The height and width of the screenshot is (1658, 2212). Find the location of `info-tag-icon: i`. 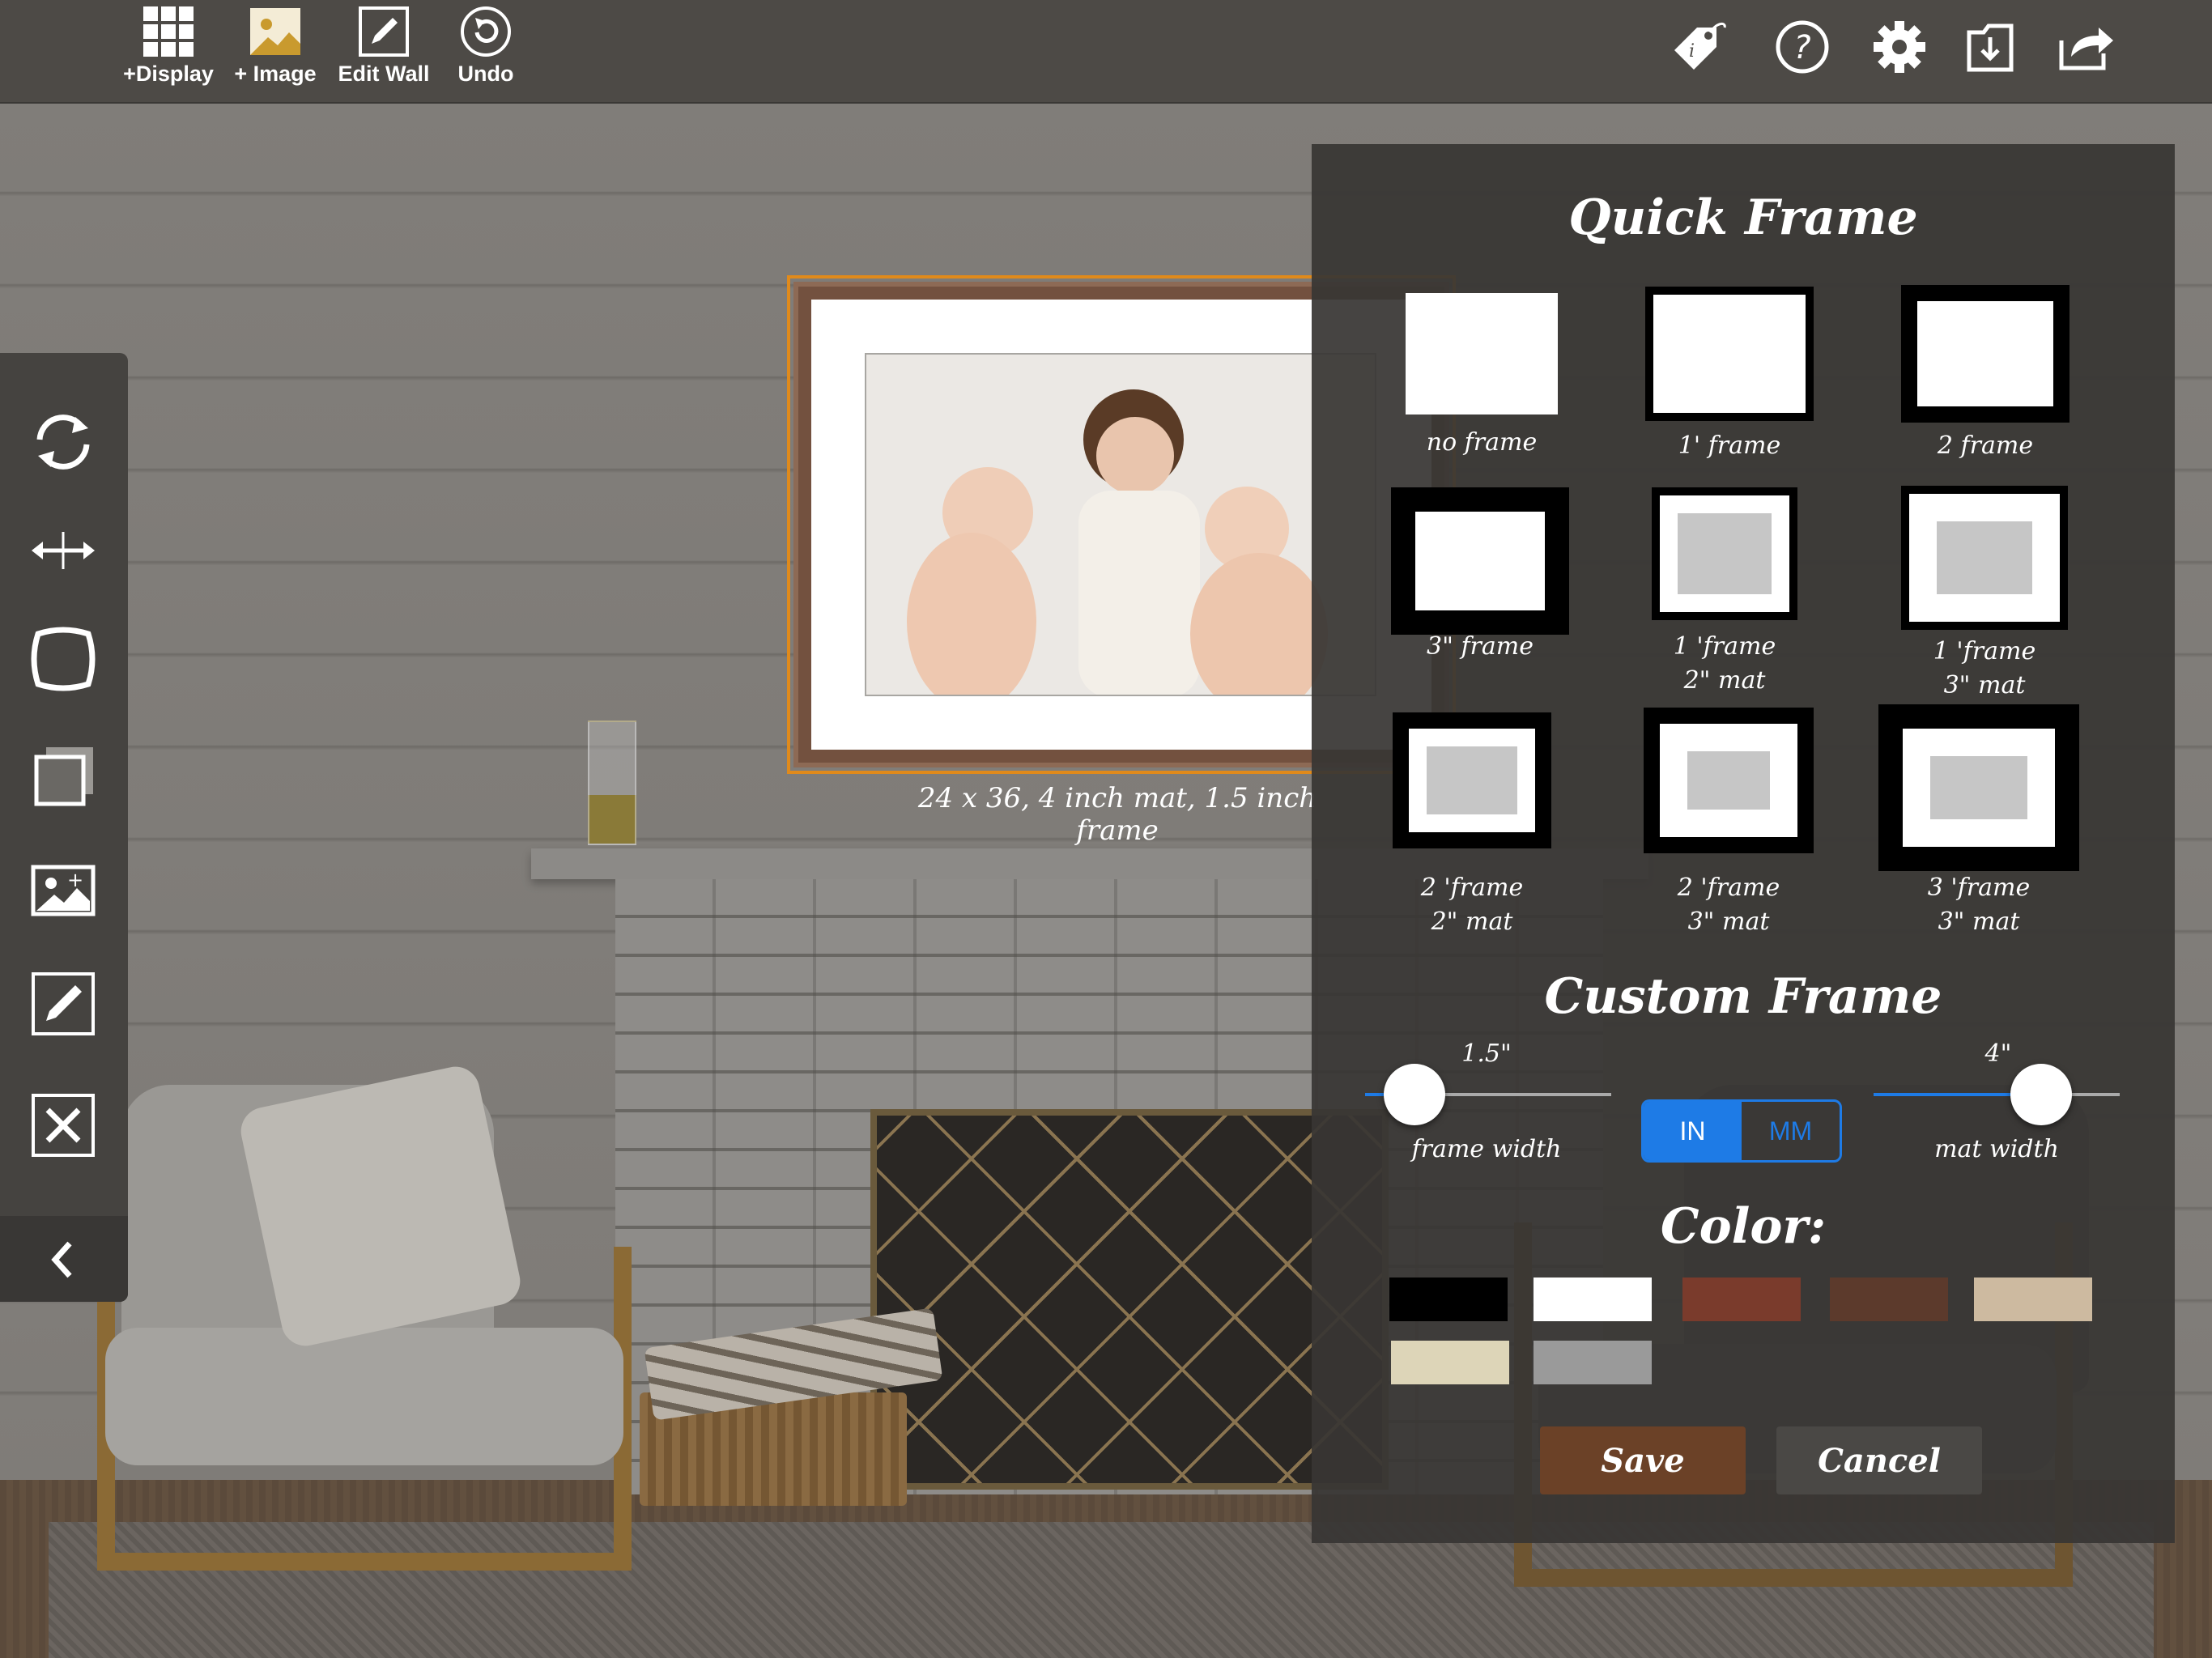

info-tag-icon: i is located at coordinates (1698, 47).